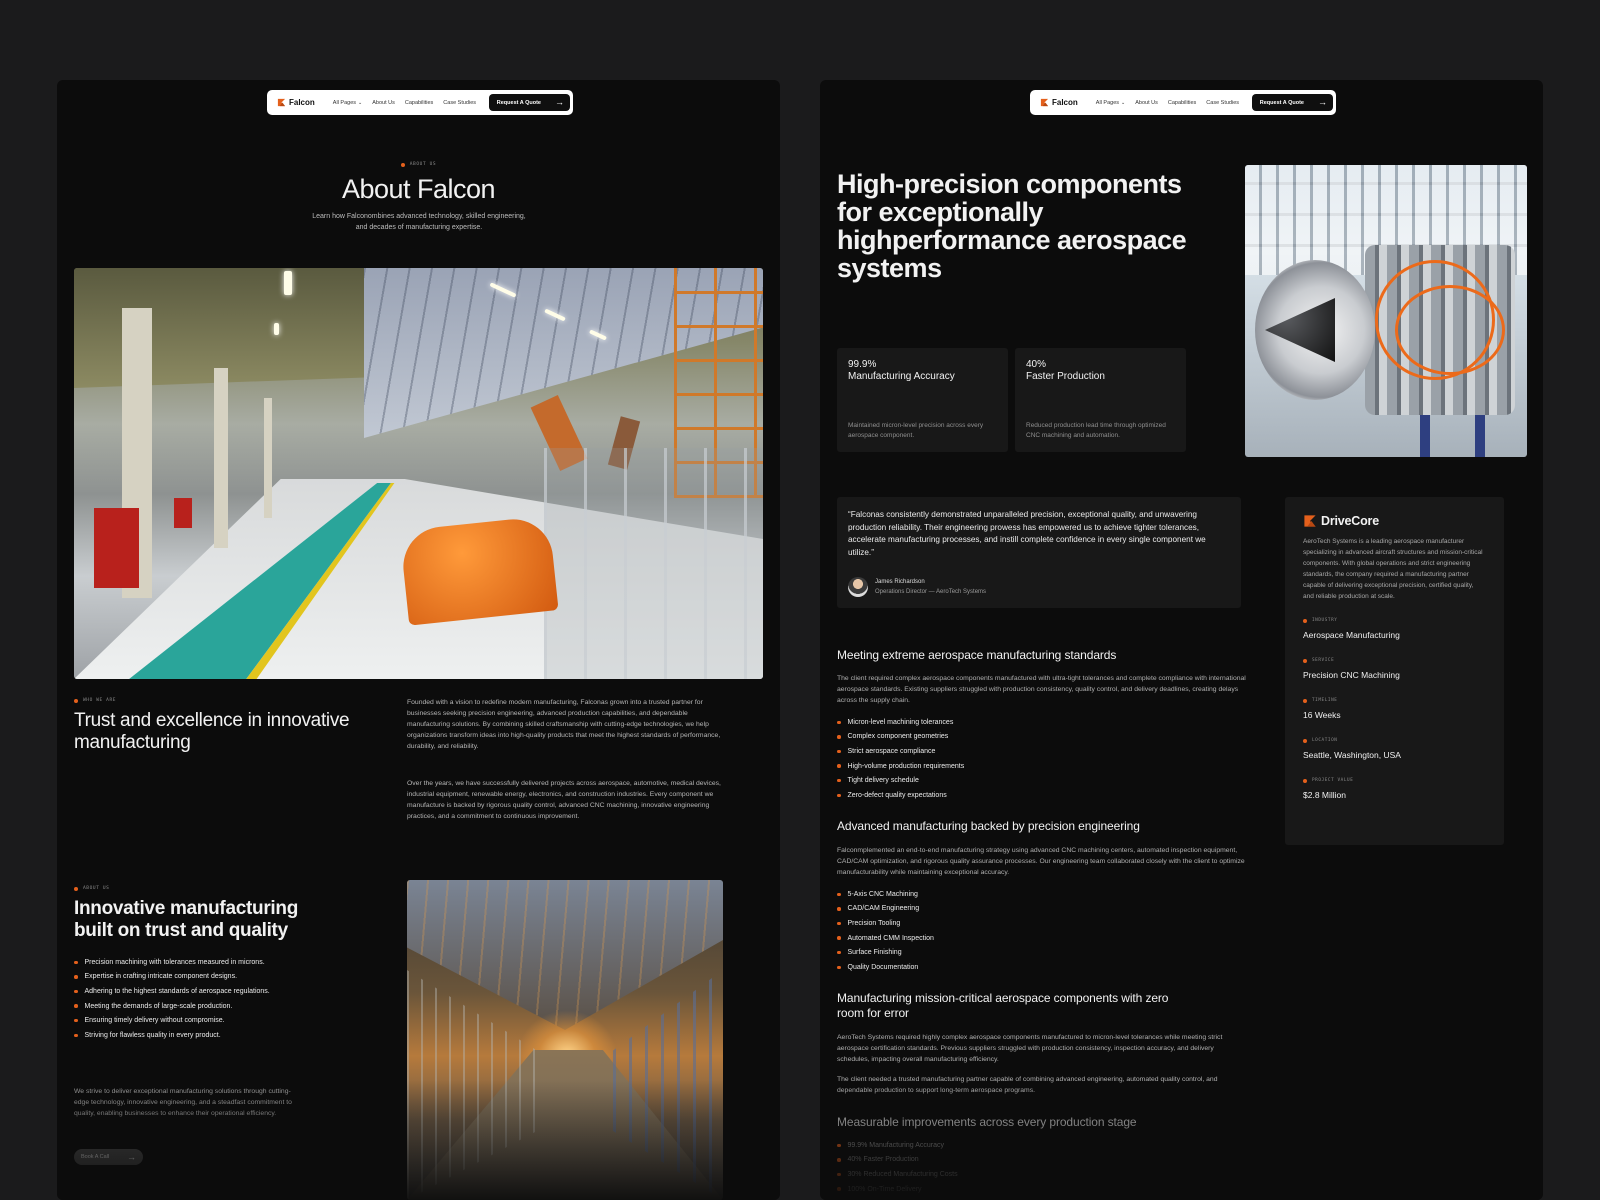  What do you see at coordinates (1394, 780) in the screenshot?
I see `meta-label: PROJECT VALUE` at bounding box center [1394, 780].